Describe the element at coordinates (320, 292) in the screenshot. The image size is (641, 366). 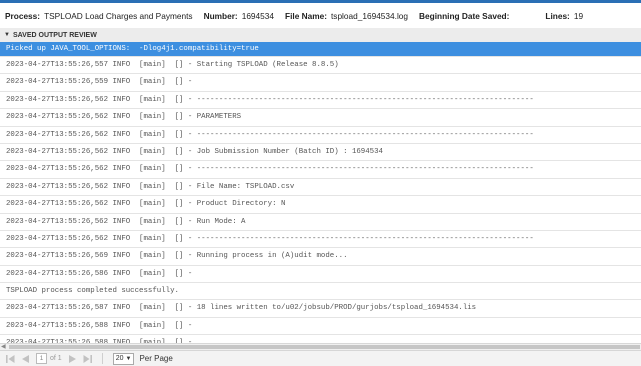
I see `log-line: TSPLOAD process completed successfully.` at that location.